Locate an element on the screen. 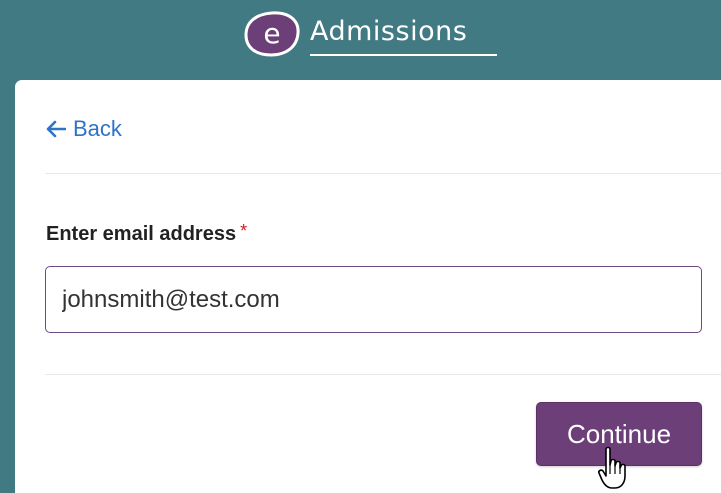  logo-letter: e is located at coordinates (271, 33).